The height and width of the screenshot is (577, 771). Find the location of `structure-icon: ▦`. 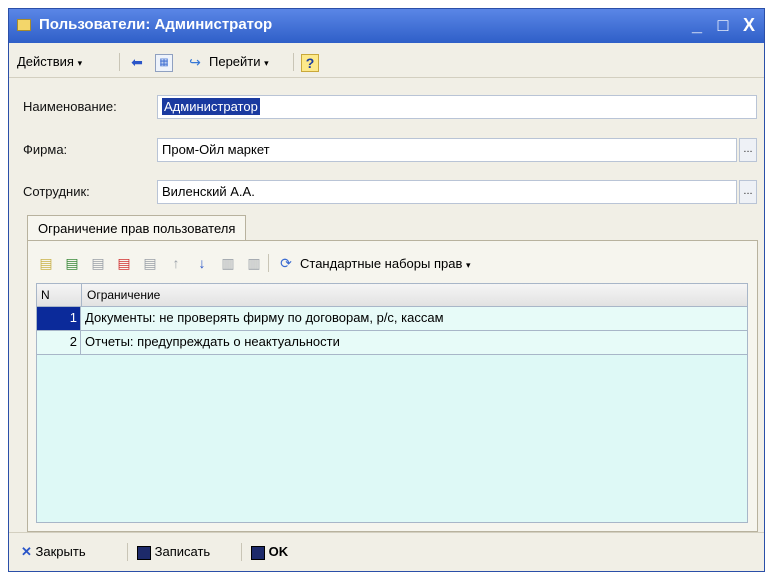

structure-icon: ▦ is located at coordinates (164, 63).